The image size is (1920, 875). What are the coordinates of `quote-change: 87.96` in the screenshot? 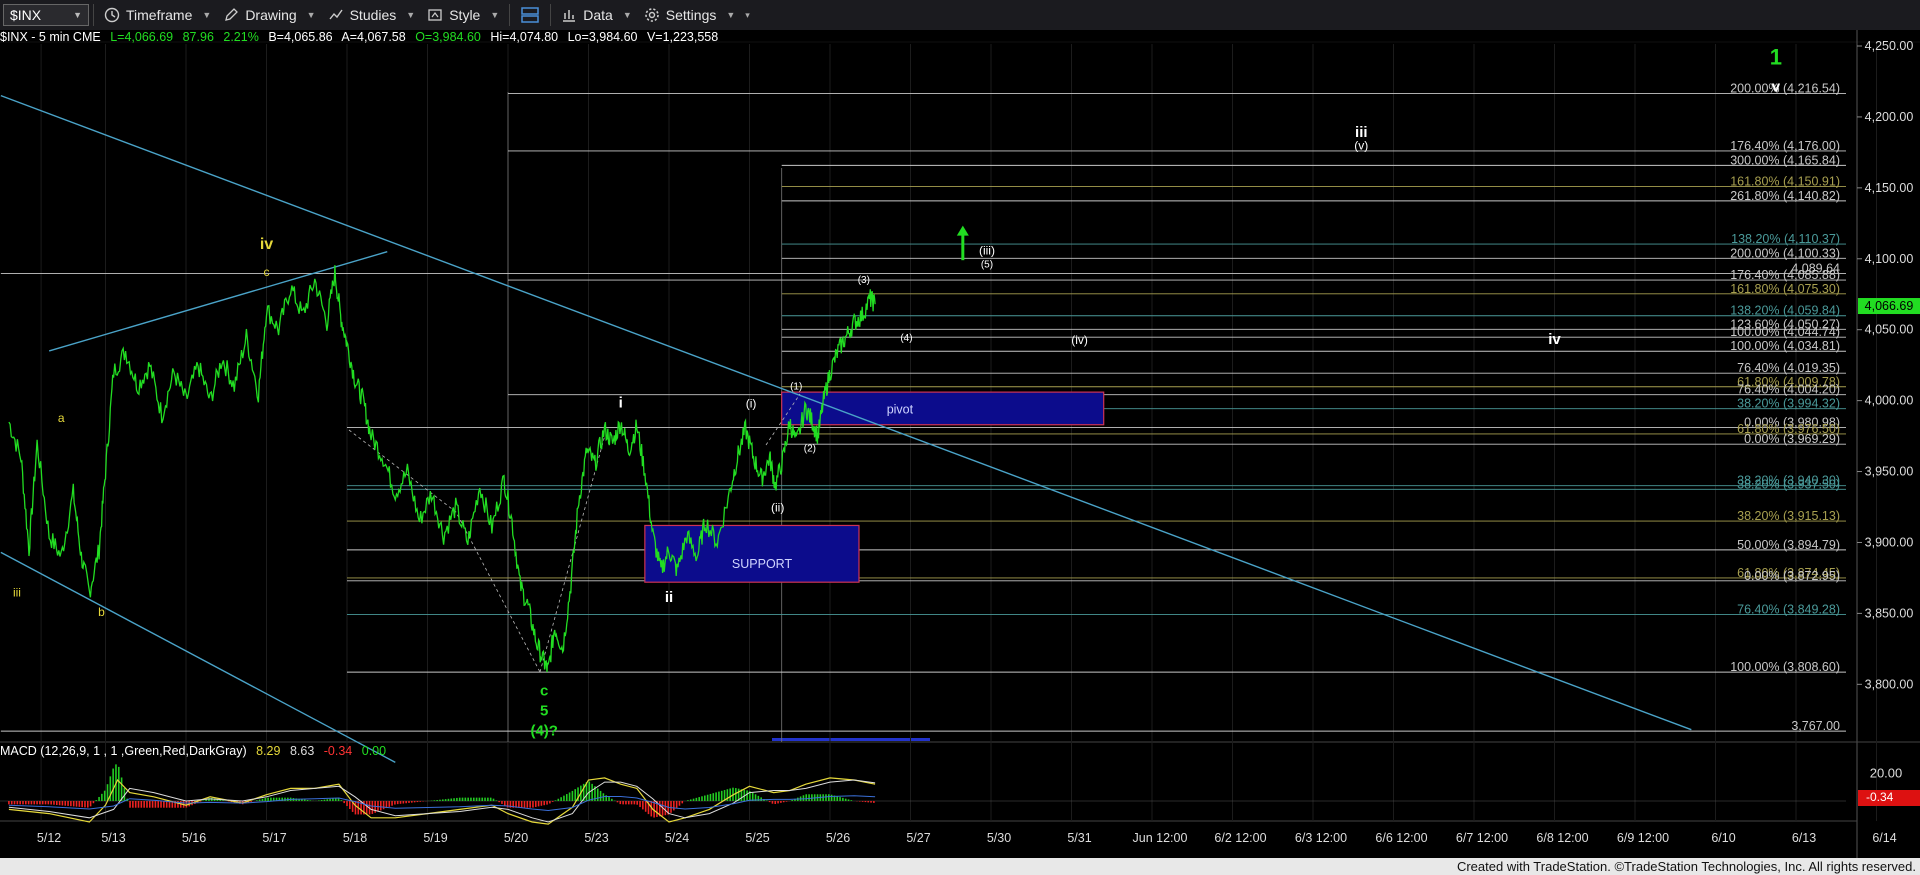 It's located at (198, 37).